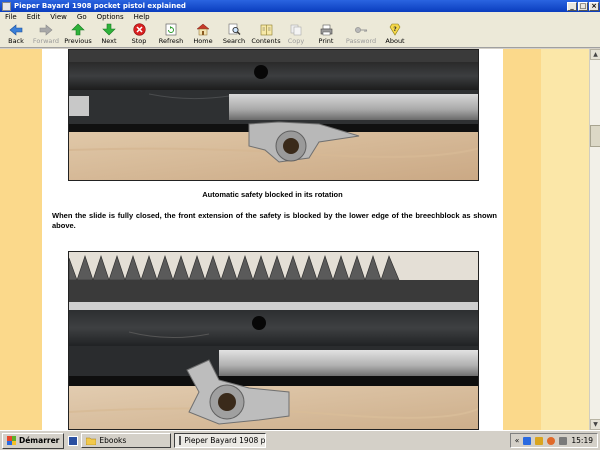  What do you see at coordinates (11, 440) in the screenshot?
I see `windows-logo-icon` at bounding box center [11, 440].